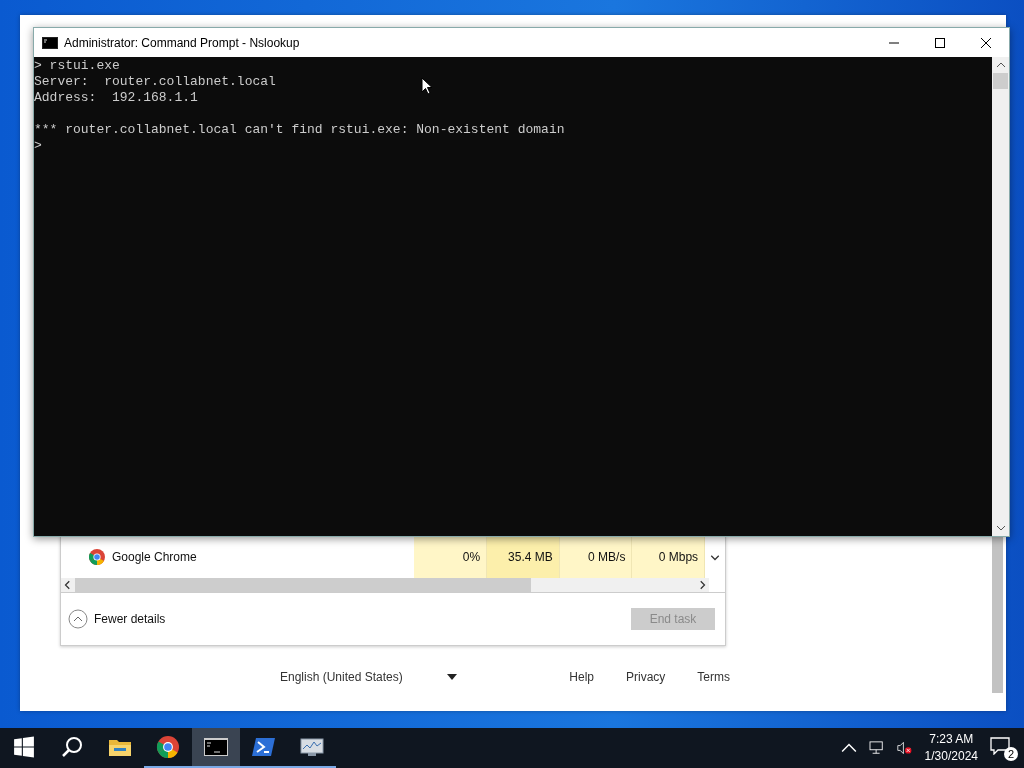 The height and width of the screenshot is (768, 1024). I want to click on muted-speaker-icon, so click(904, 748).